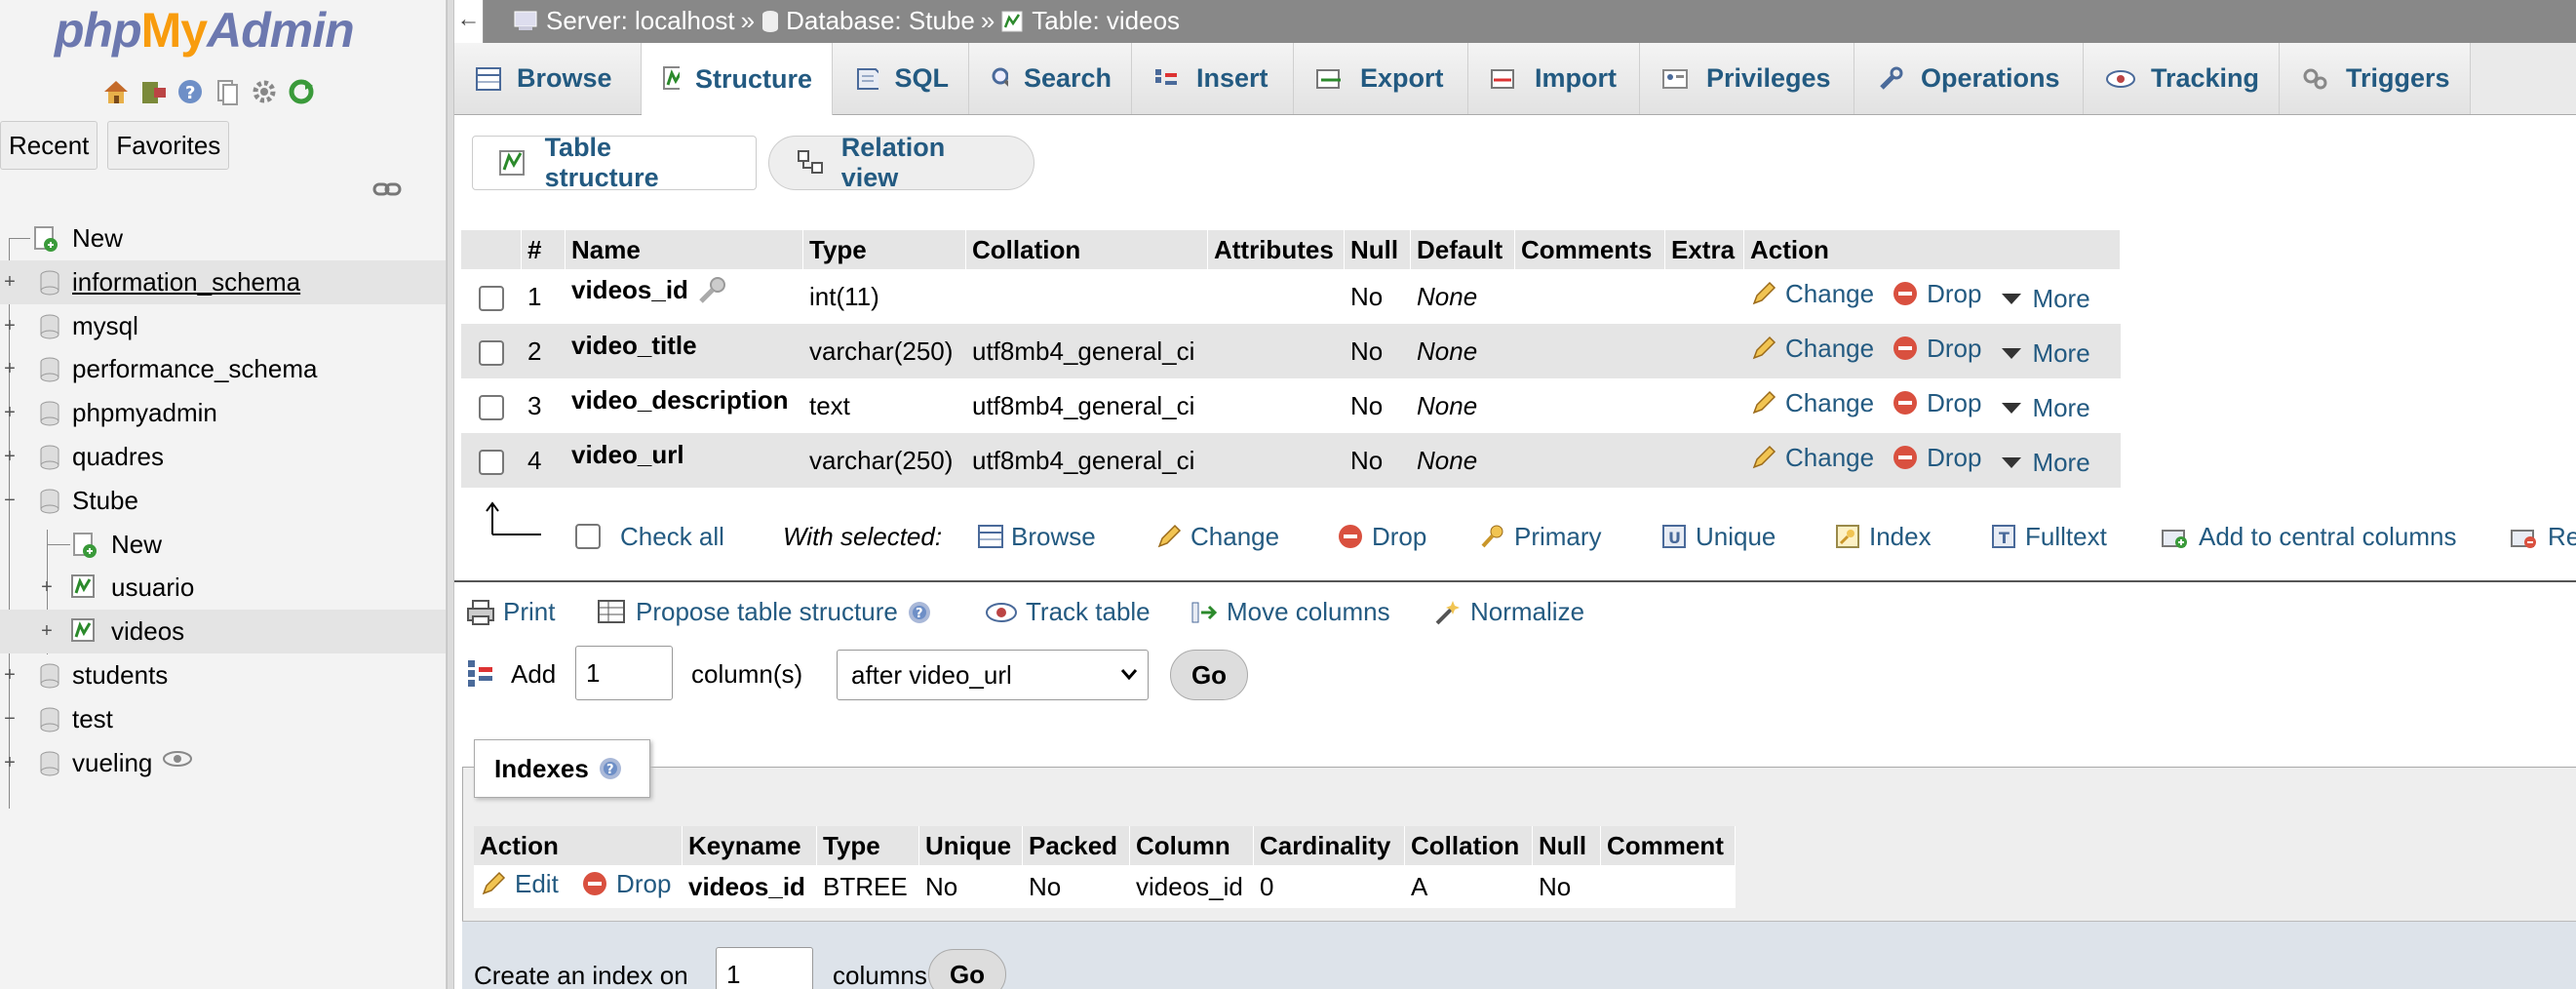 This screenshot has width=2576, height=989. What do you see at coordinates (1290, 612) in the screenshot?
I see `move-columns-link: Move columns` at bounding box center [1290, 612].